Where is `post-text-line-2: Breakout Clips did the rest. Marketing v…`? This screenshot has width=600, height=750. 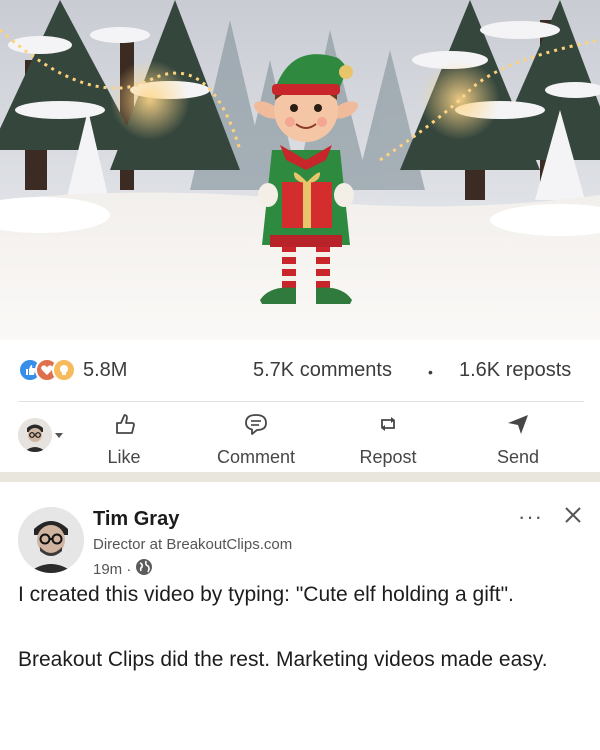 post-text-line-2: Breakout Clips did the rest. Marketing v… is located at coordinates (283, 659).